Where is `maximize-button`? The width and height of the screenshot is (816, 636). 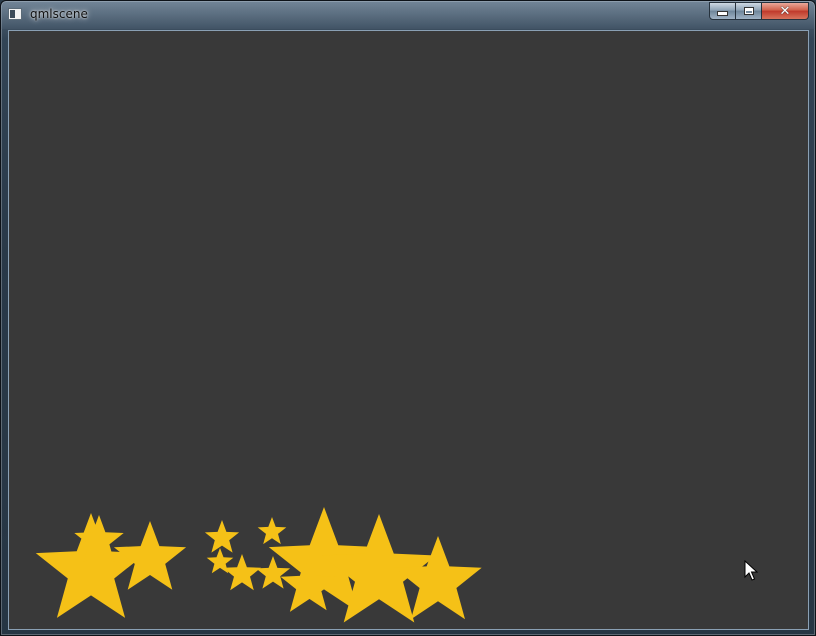 maximize-button is located at coordinates (749, 11).